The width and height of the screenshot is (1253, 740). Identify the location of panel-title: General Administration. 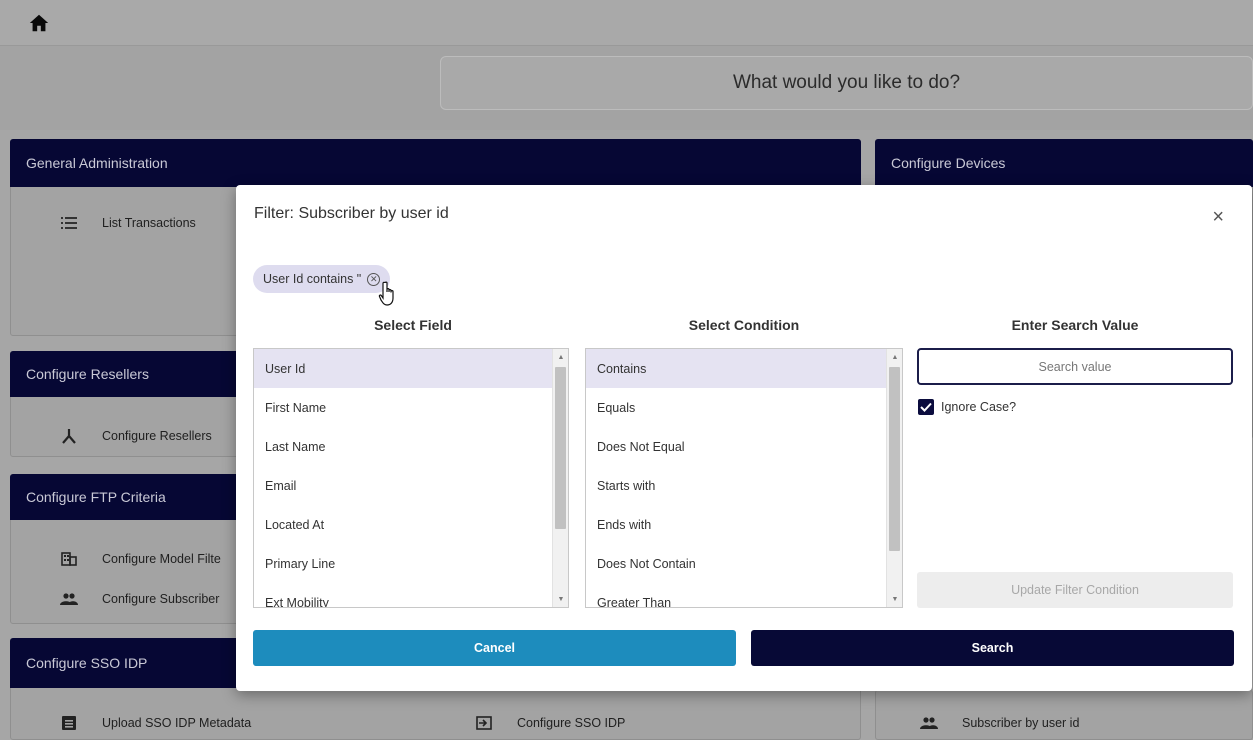
(97, 163).